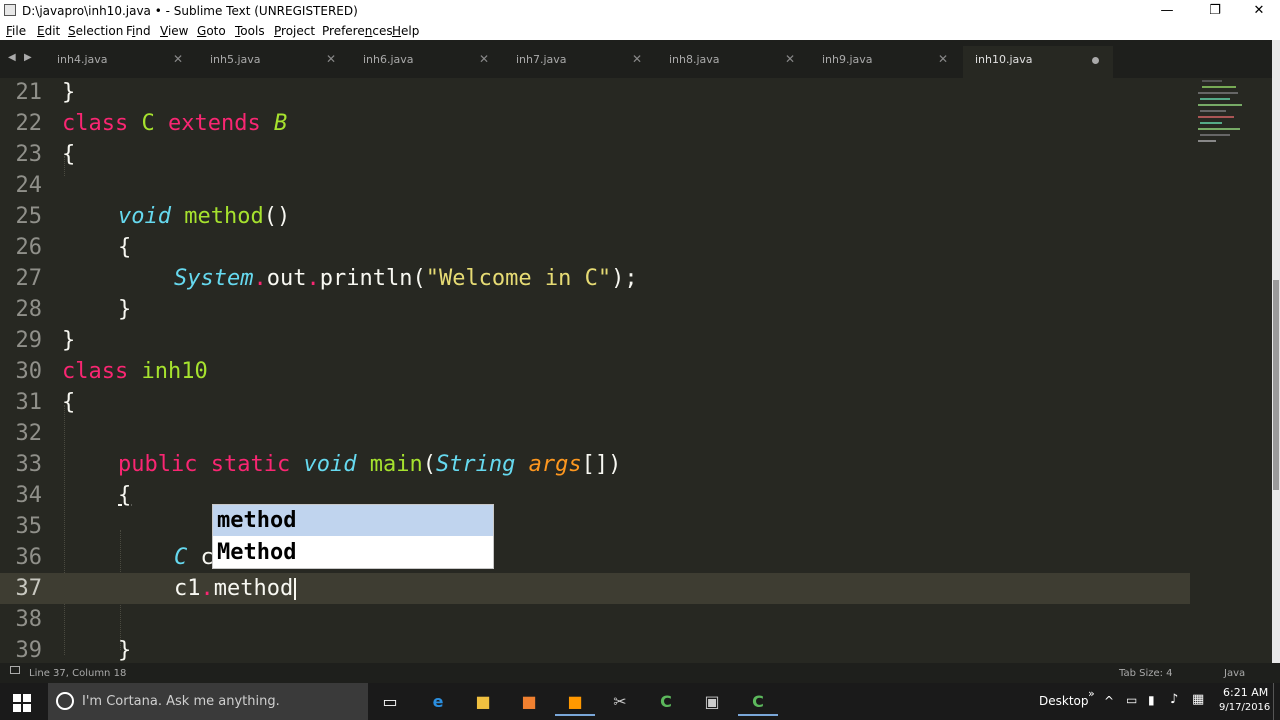 The image size is (1280, 720). Describe the element at coordinates (138, 31) in the screenshot. I see `menu-find: Find` at that location.